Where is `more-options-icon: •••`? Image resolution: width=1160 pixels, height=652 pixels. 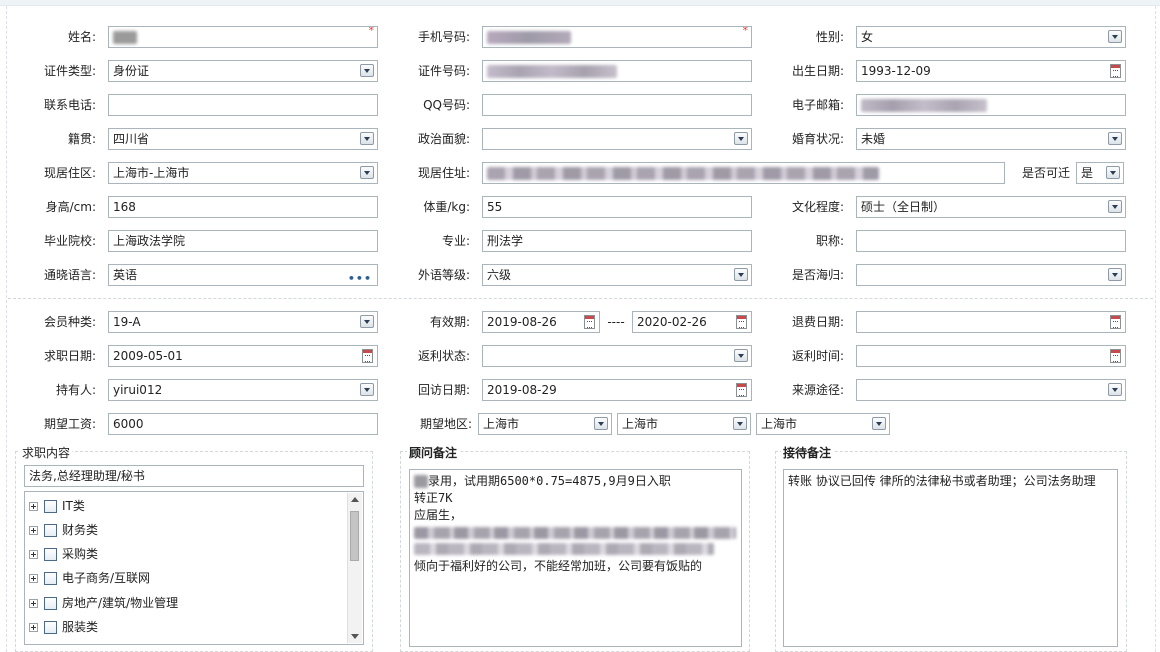 more-options-icon: ••• is located at coordinates (360, 277).